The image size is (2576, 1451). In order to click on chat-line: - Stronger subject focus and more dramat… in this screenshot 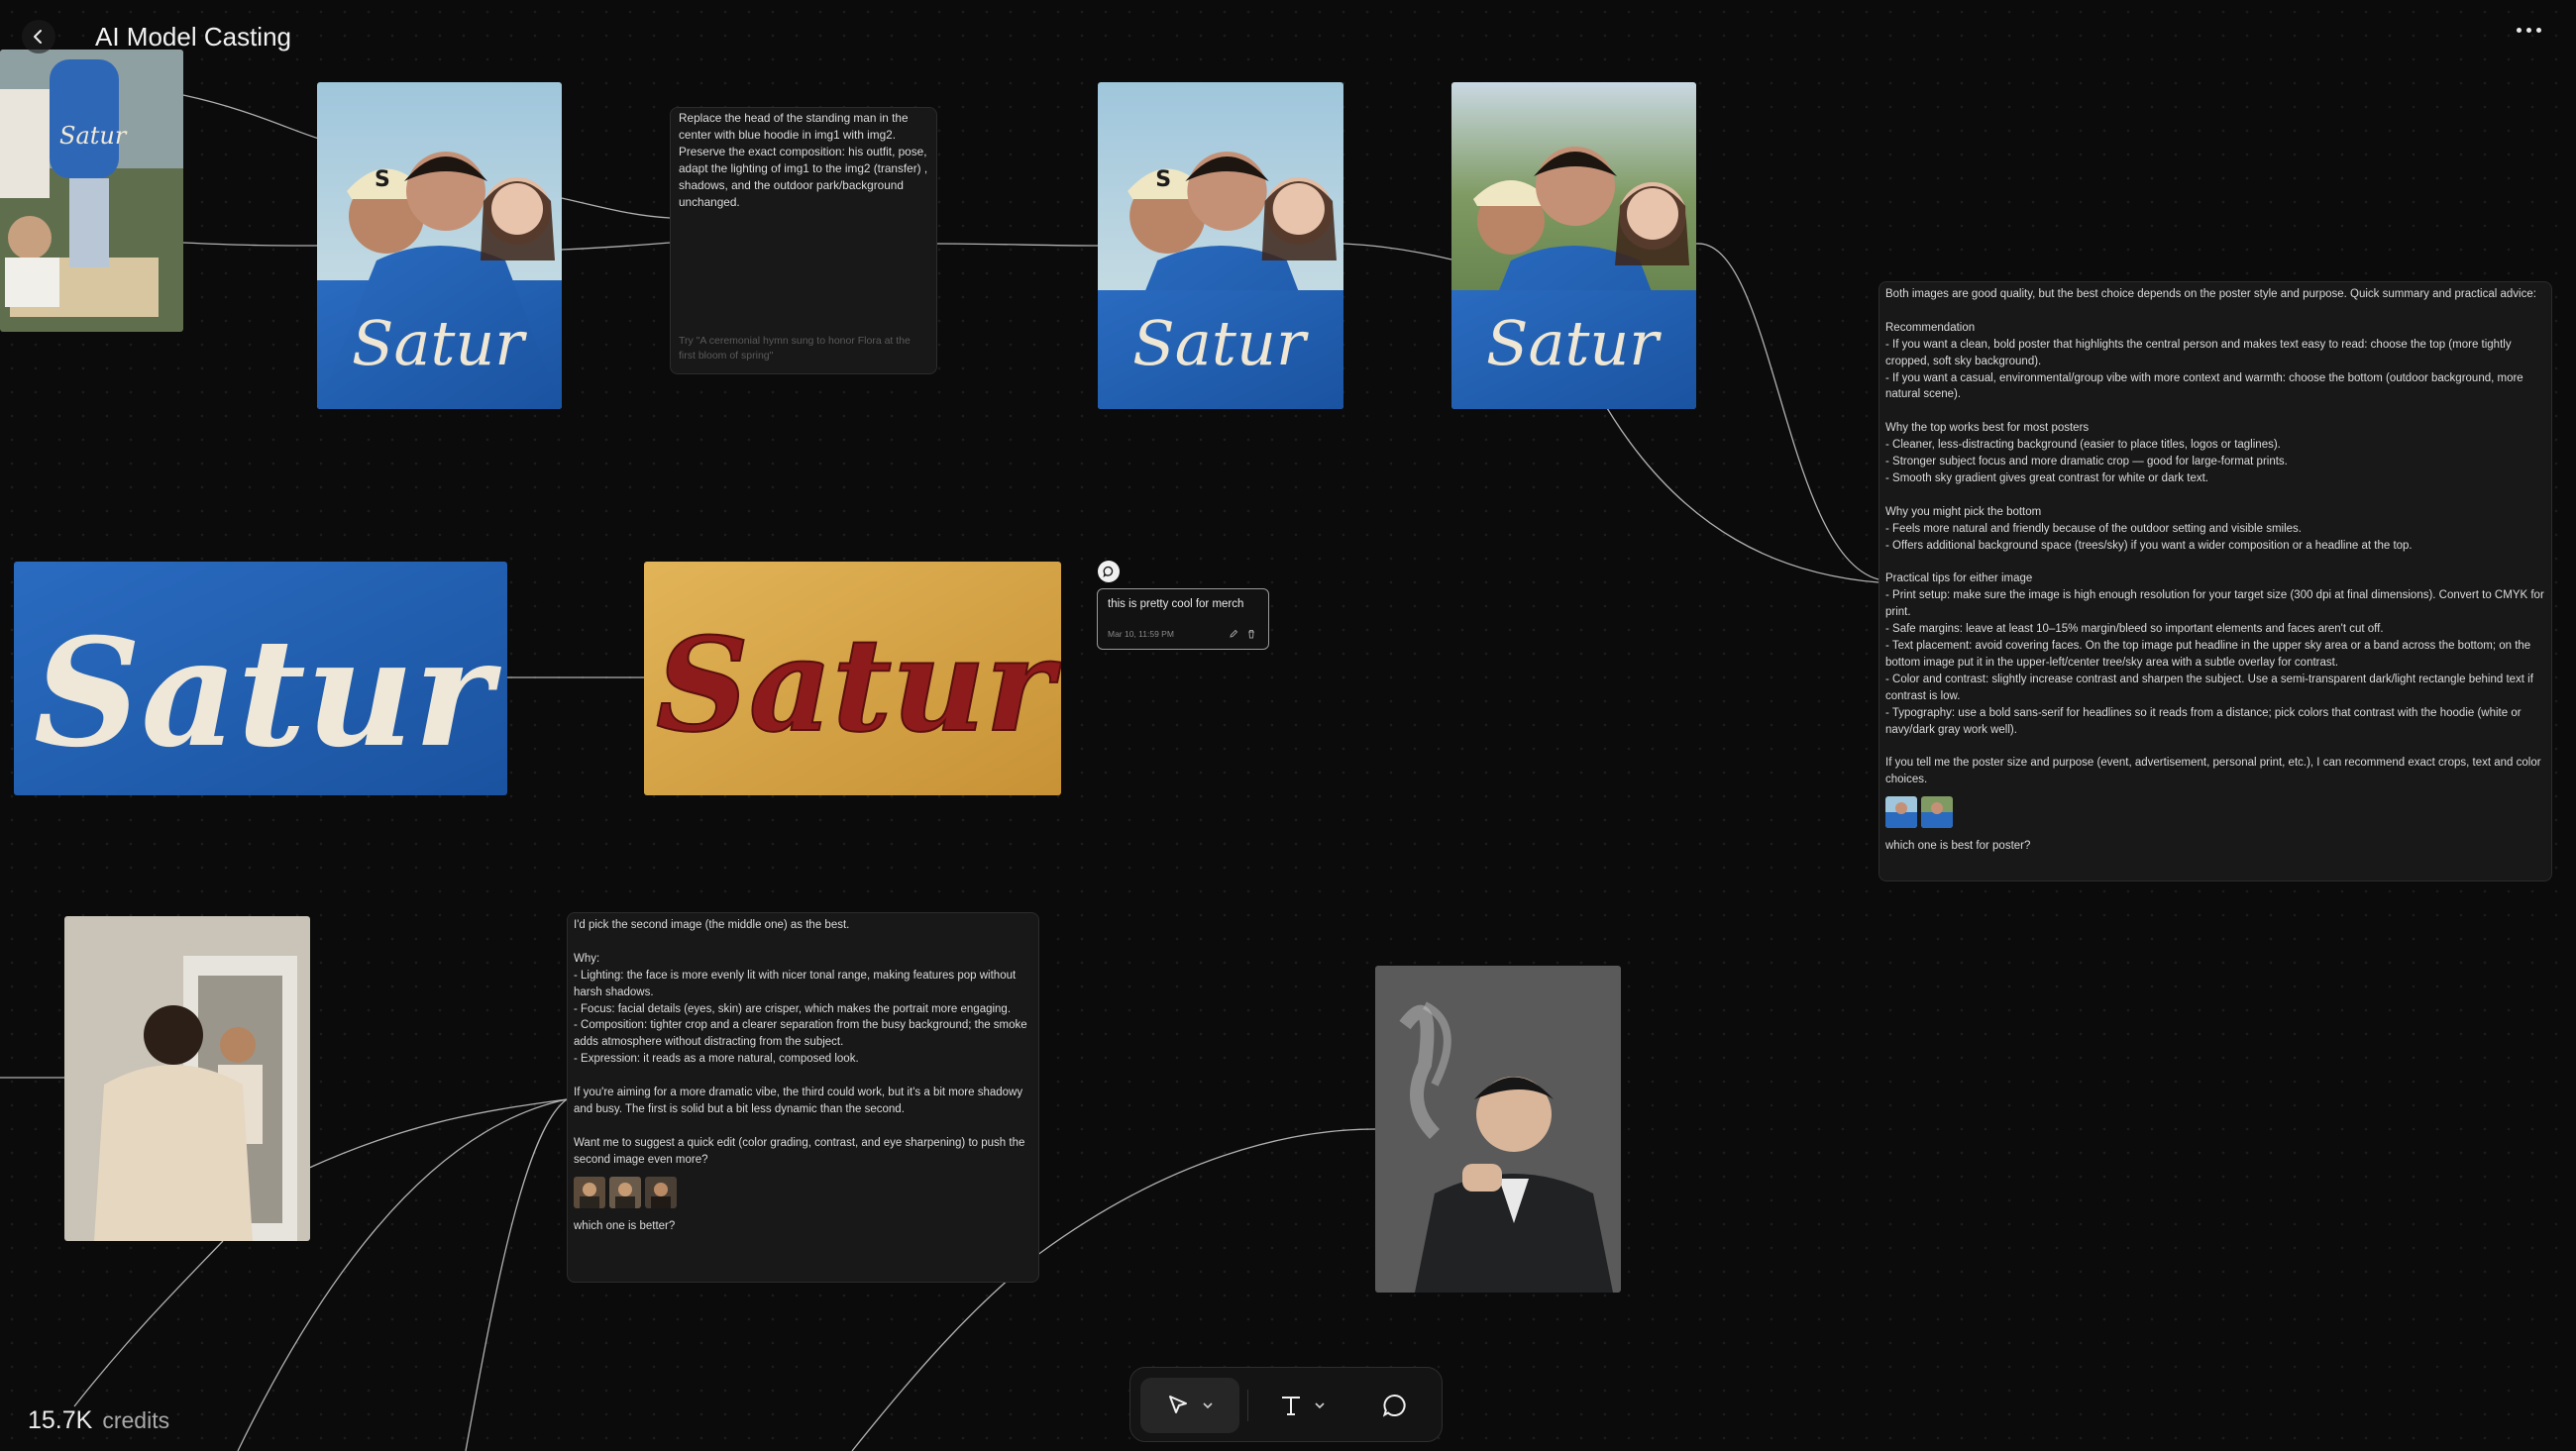, I will do `click(2086, 462)`.